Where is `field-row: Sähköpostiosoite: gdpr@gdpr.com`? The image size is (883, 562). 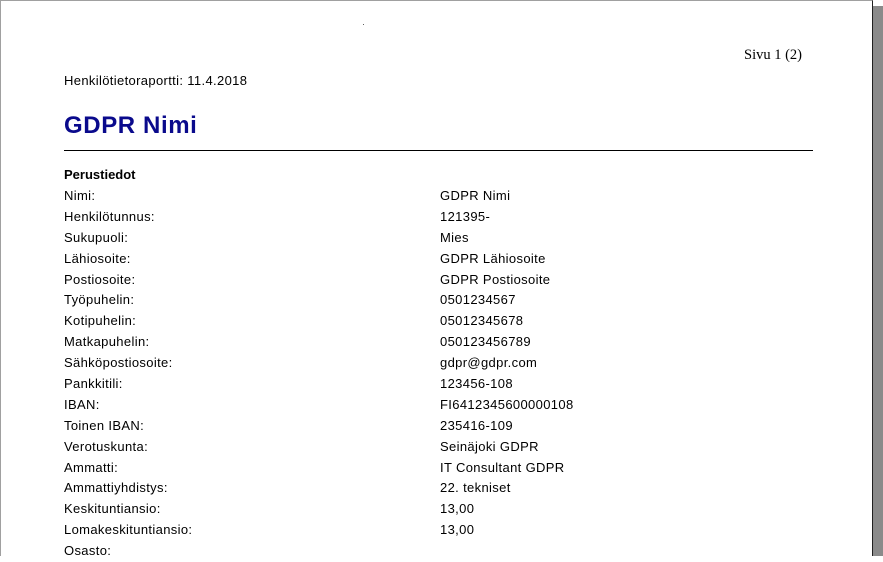 field-row: Sähköpostiosoite: gdpr@gdpr.com is located at coordinates (444, 363).